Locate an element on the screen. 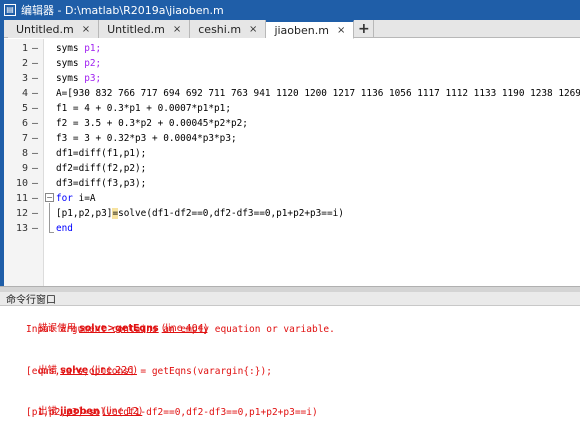 Image resolution: width=580 pixels, height=431 pixels. tab-untitled-1: Untitled.m × is located at coordinates (54, 29).